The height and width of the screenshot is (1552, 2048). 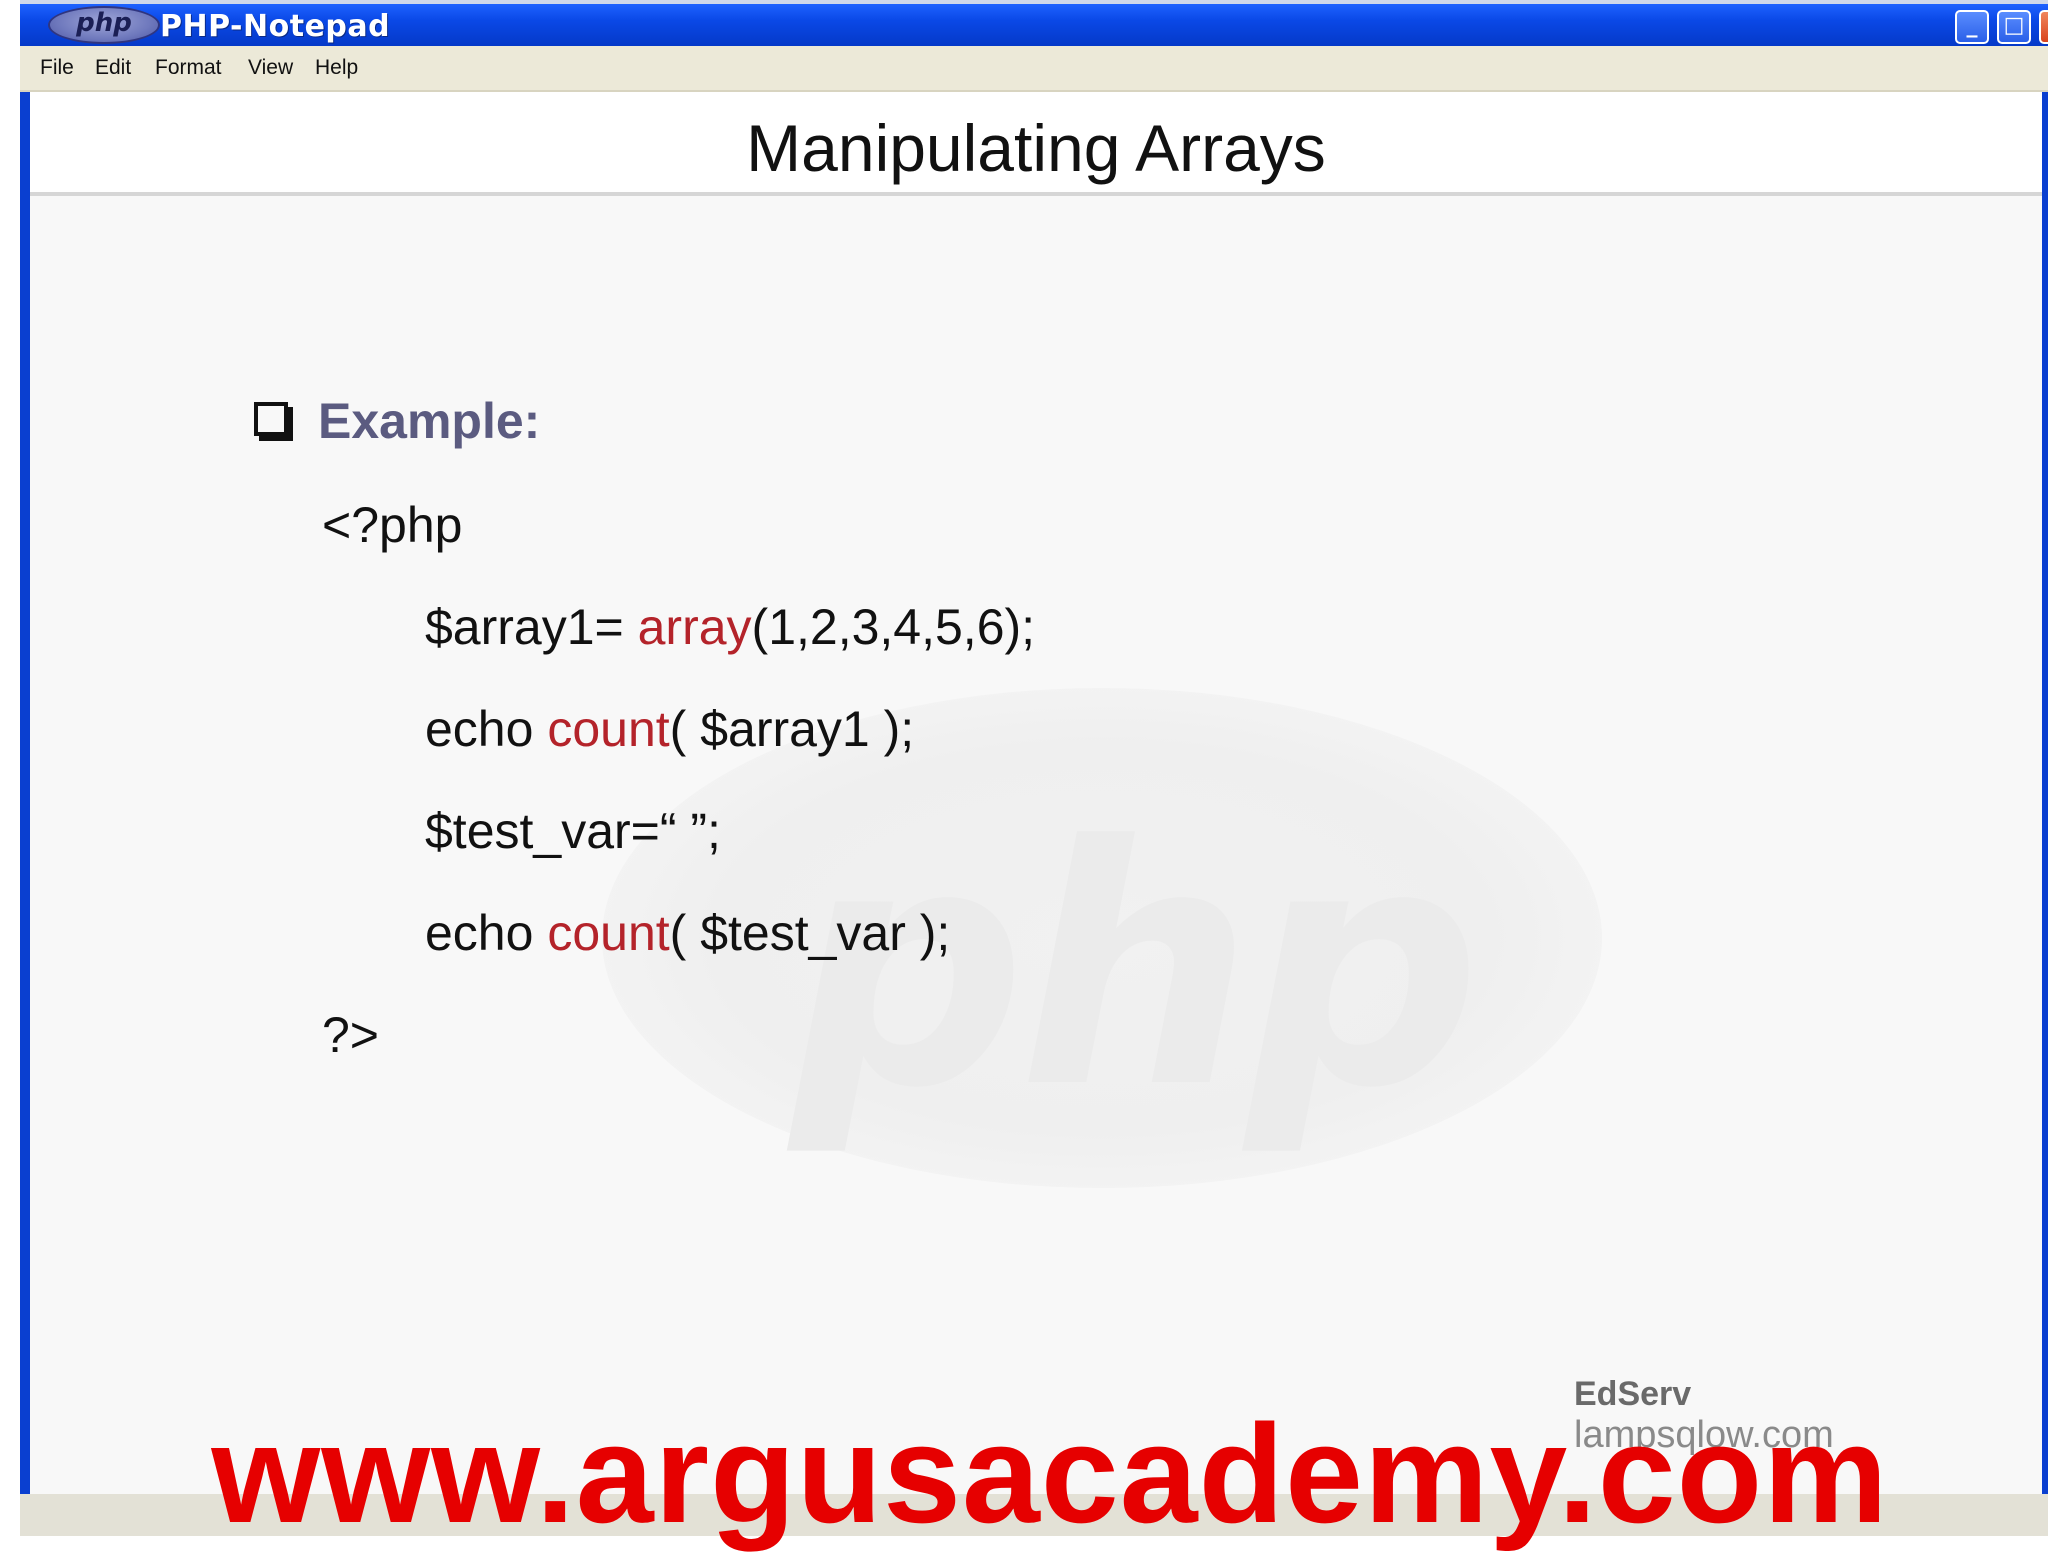 I want to click on code-function: array, so click(x=694, y=627).